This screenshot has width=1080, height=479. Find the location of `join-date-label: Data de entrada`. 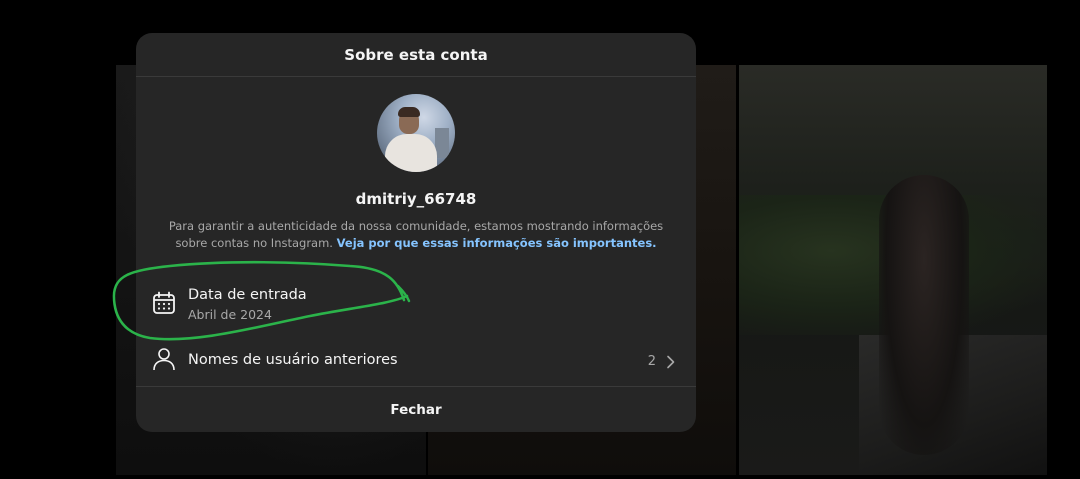

join-date-label: Data de entrada is located at coordinates (247, 295).